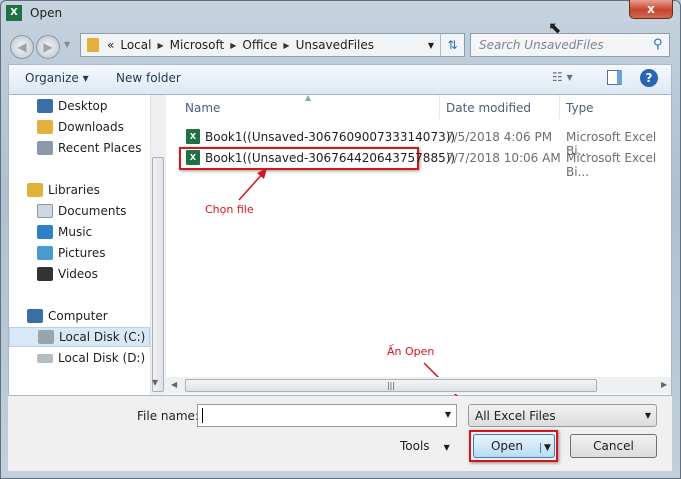 The height and width of the screenshot is (479, 681). I want to click on open-label: Open, so click(507, 446).